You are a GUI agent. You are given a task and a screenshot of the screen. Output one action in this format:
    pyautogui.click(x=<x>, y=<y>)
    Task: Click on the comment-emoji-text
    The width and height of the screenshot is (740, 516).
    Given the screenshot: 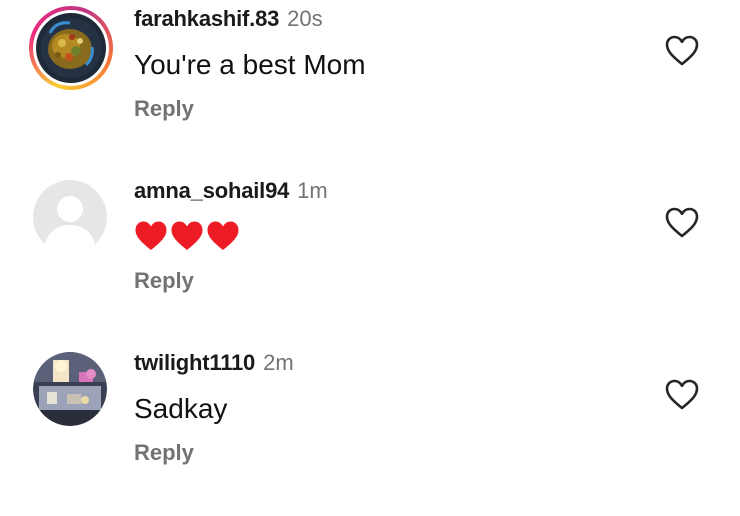 What is the action you would take?
    pyautogui.click(x=187, y=236)
    